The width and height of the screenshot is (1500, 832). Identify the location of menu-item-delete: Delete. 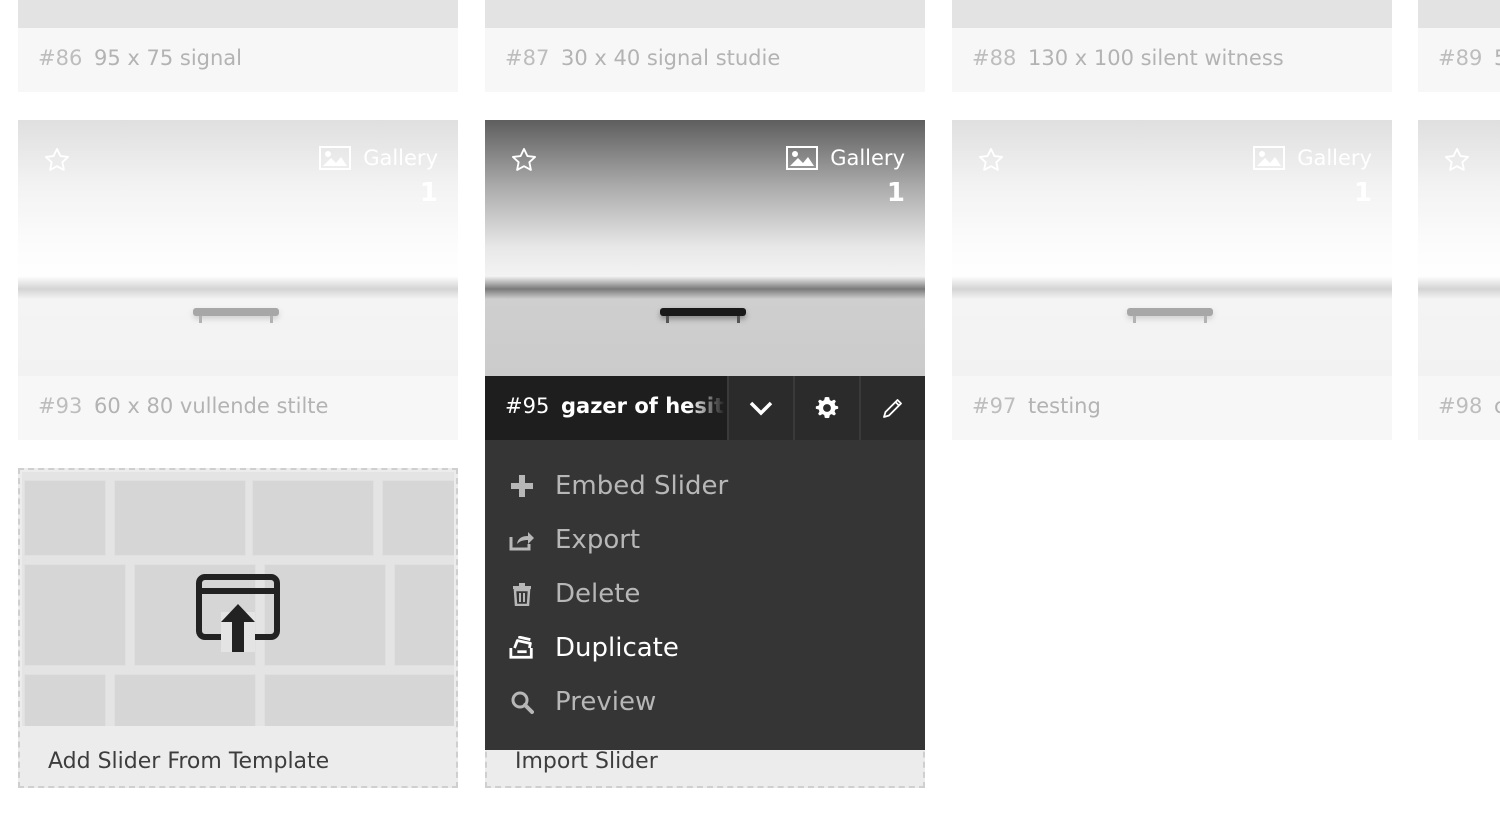
(574, 594).